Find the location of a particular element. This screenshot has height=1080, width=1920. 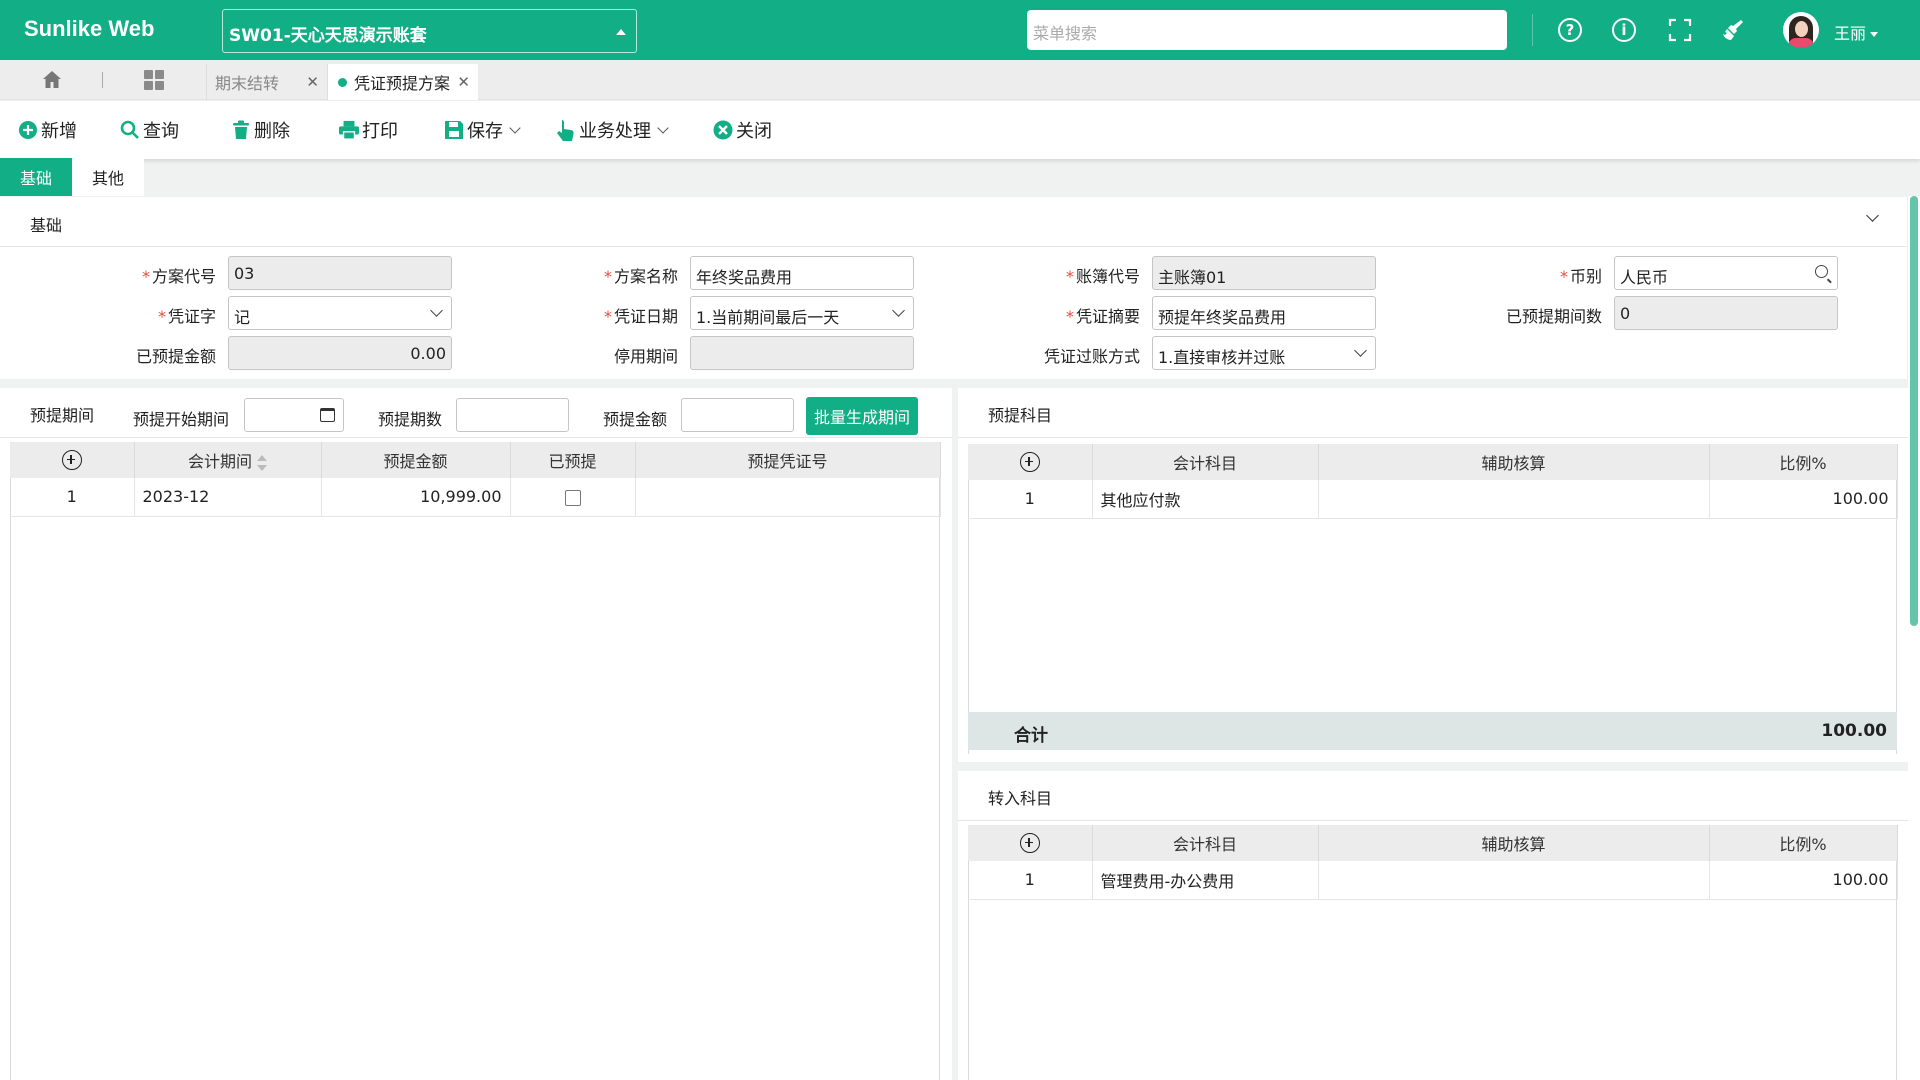

print-button: 打印 is located at coordinates (368, 130).